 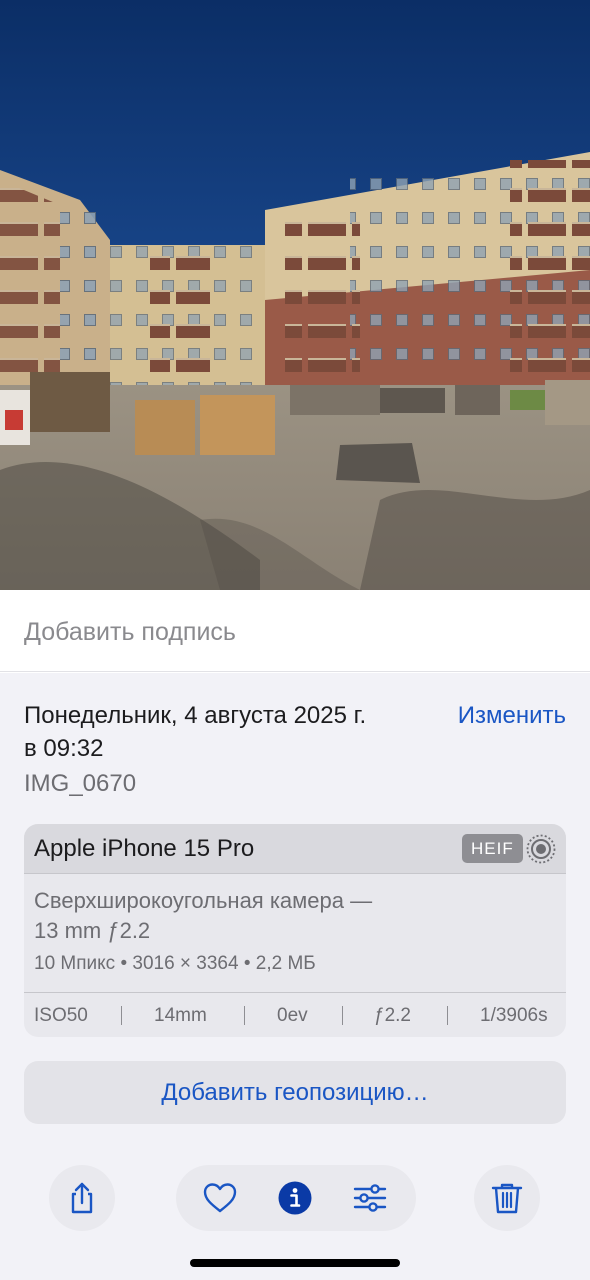 I want to click on share-icon, so click(x=82, y=1198).